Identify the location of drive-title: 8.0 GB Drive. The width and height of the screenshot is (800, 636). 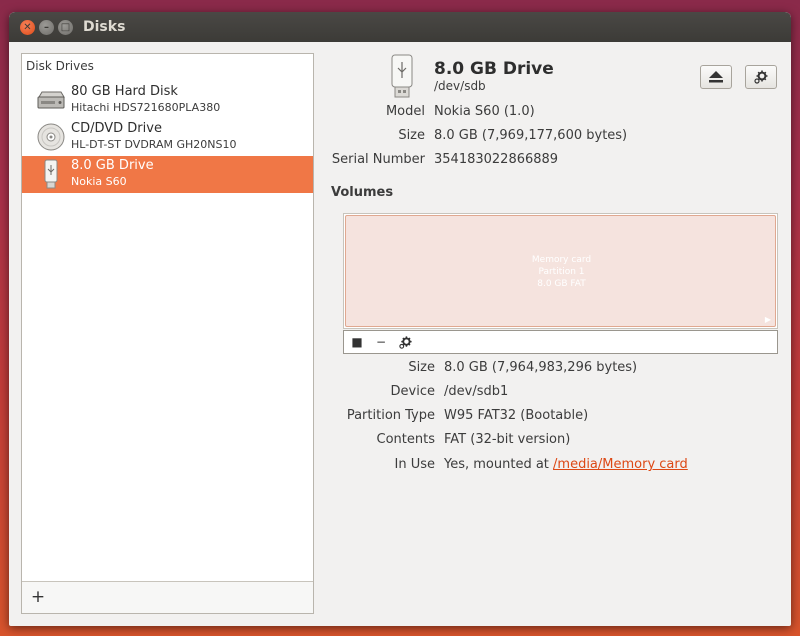
(494, 69).